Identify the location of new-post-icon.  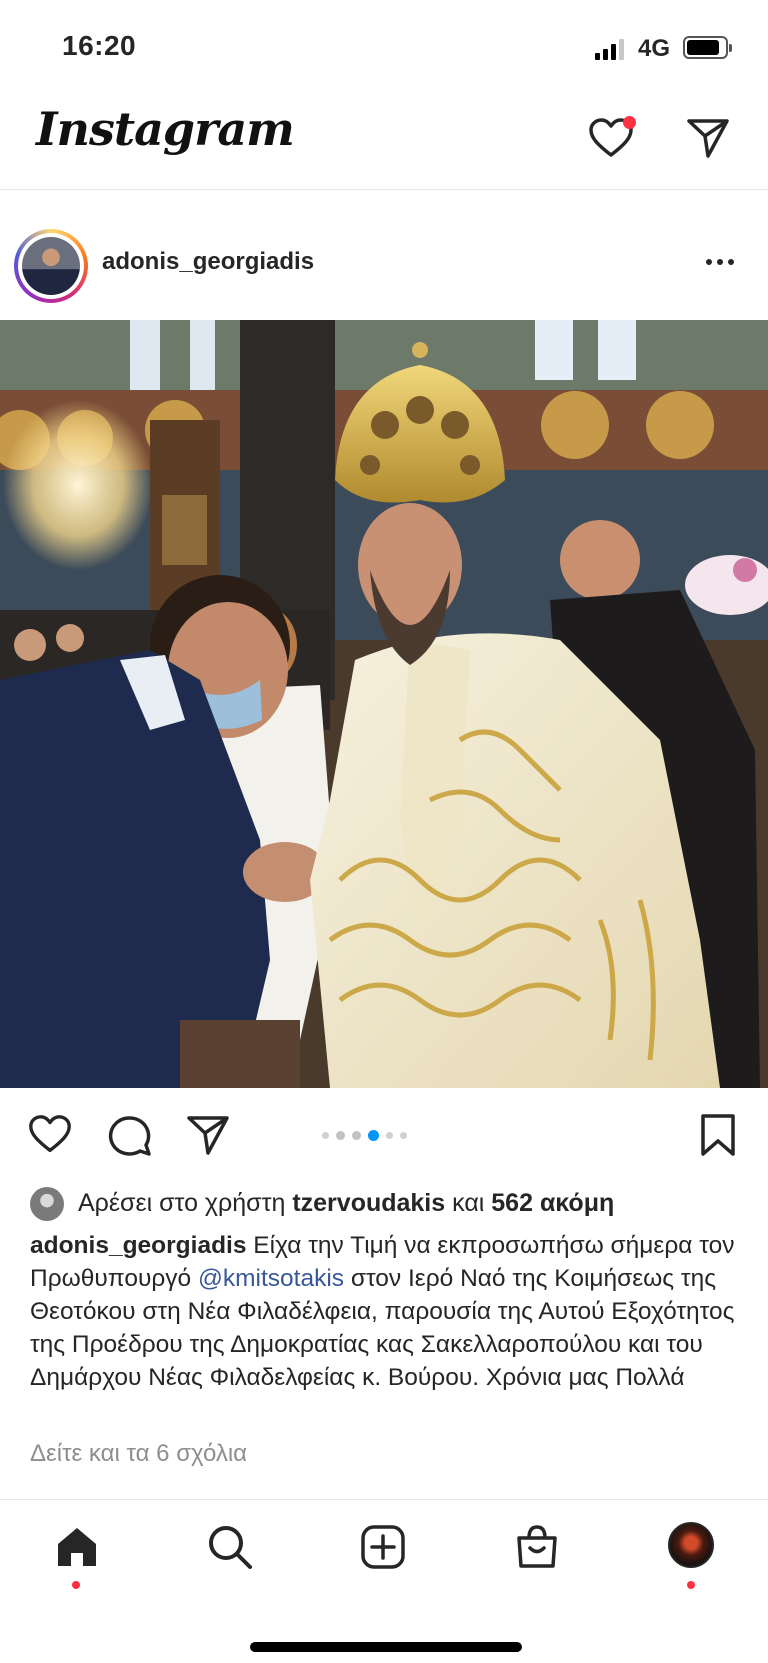
(383, 1547).